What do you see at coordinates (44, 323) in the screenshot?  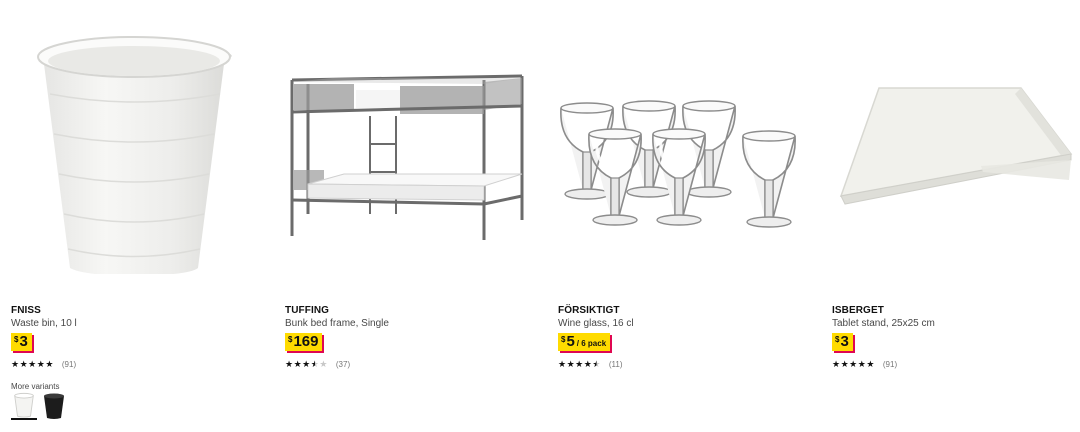 I see `product-description: Waste bin, 10 l` at bounding box center [44, 323].